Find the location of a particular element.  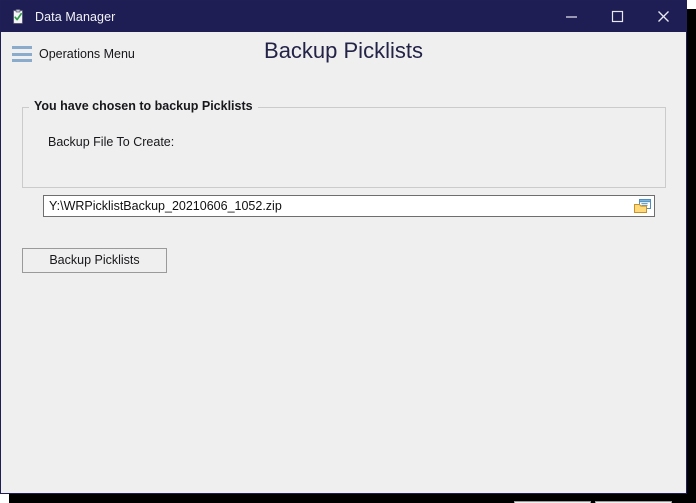

title-bar: Data Manager is located at coordinates (343, 16).